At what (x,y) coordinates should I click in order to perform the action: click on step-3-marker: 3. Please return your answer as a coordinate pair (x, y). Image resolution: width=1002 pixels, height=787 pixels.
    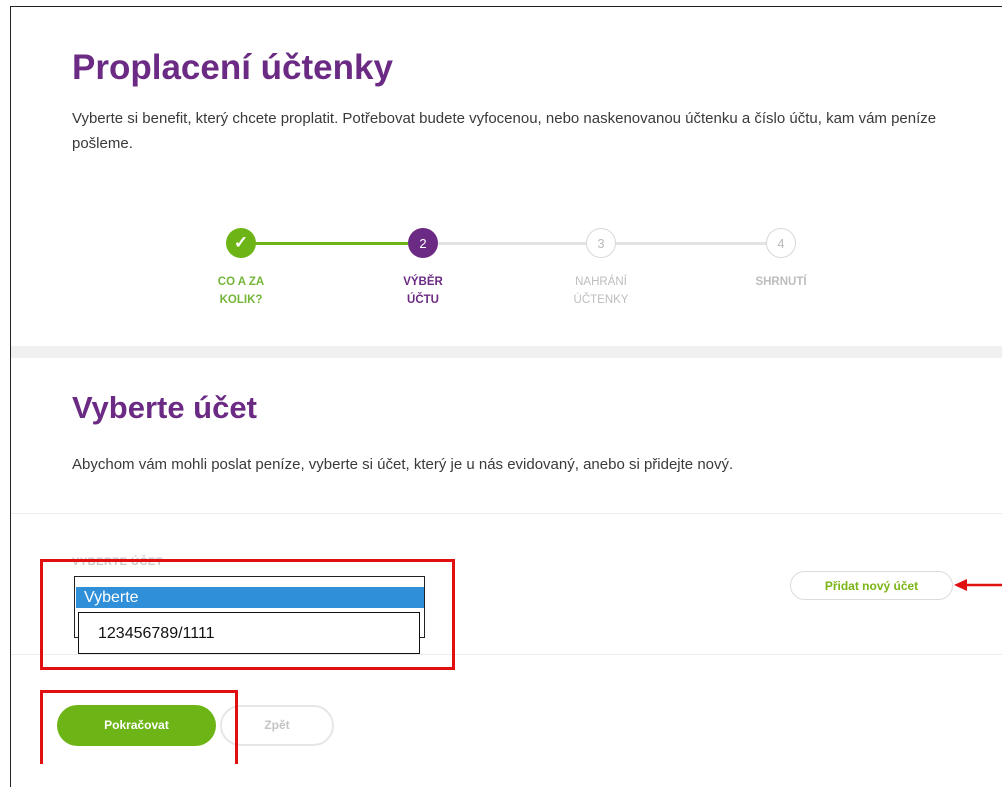
    Looking at the image, I should click on (601, 243).